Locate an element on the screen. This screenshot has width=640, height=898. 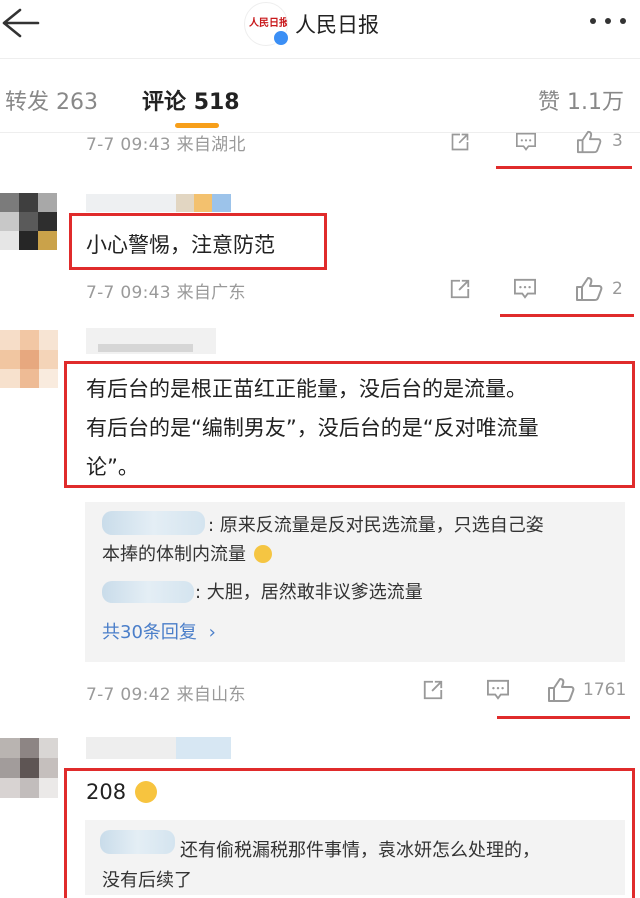
tab-reposts: 转发 263 is located at coordinates (51, 100).